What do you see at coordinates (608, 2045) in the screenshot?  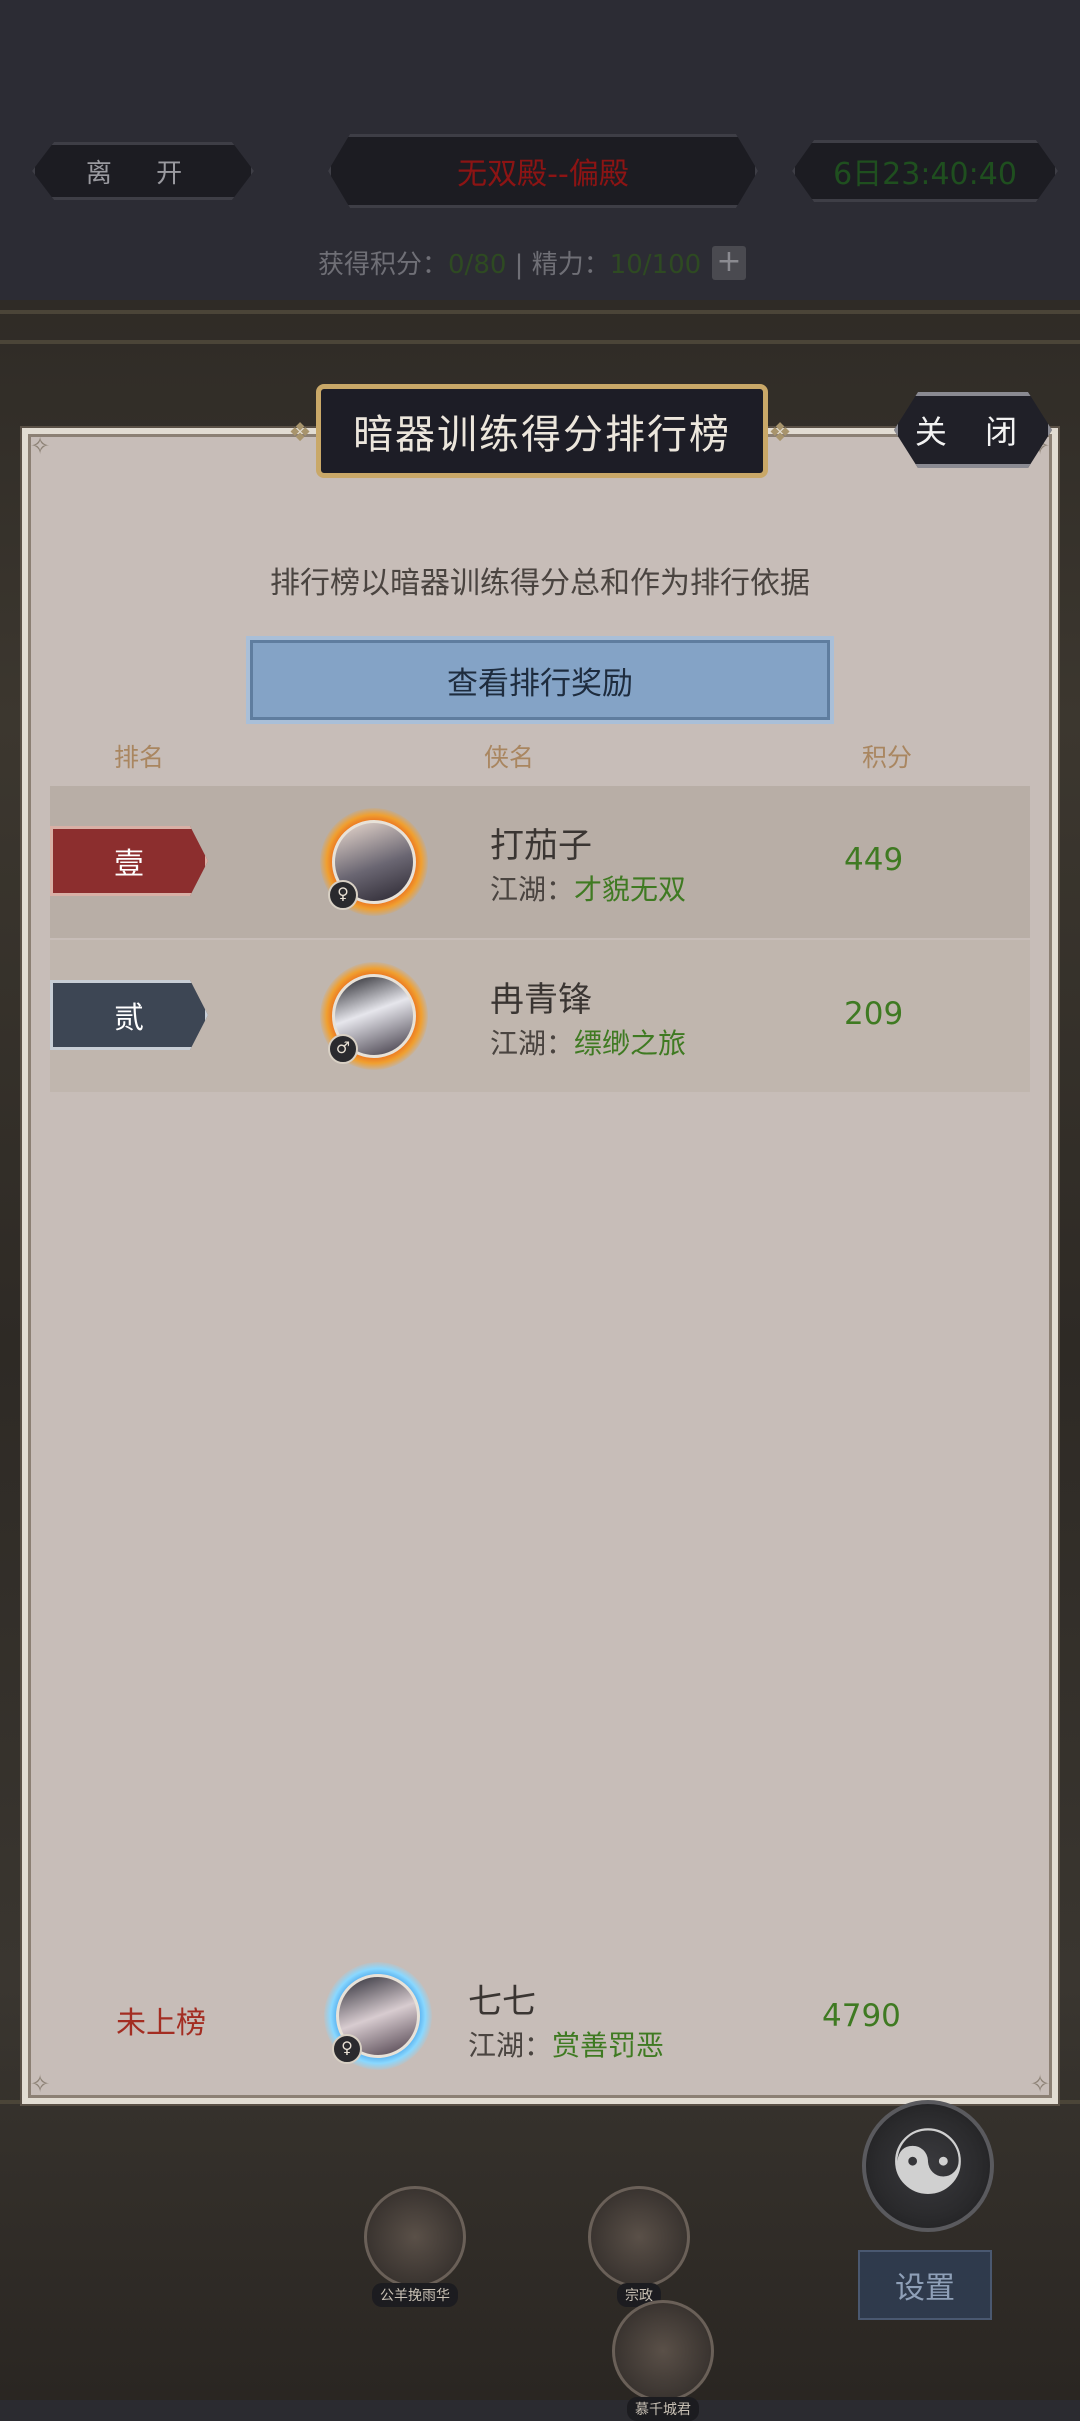 I see `jianghu-title: 赏善罚恶` at bounding box center [608, 2045].